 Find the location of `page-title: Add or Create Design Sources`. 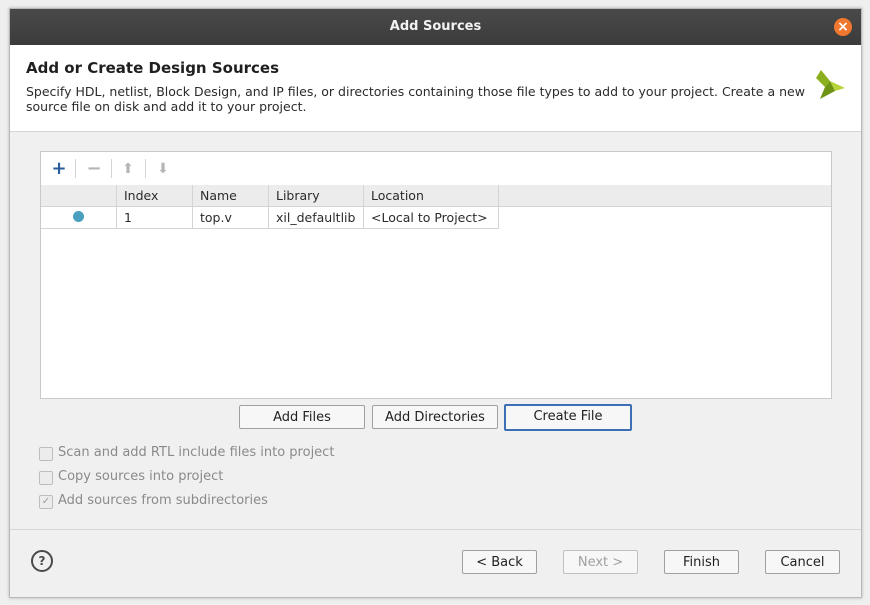

page-title: Add or Create Design Sources is located at coordinates (153, 68).